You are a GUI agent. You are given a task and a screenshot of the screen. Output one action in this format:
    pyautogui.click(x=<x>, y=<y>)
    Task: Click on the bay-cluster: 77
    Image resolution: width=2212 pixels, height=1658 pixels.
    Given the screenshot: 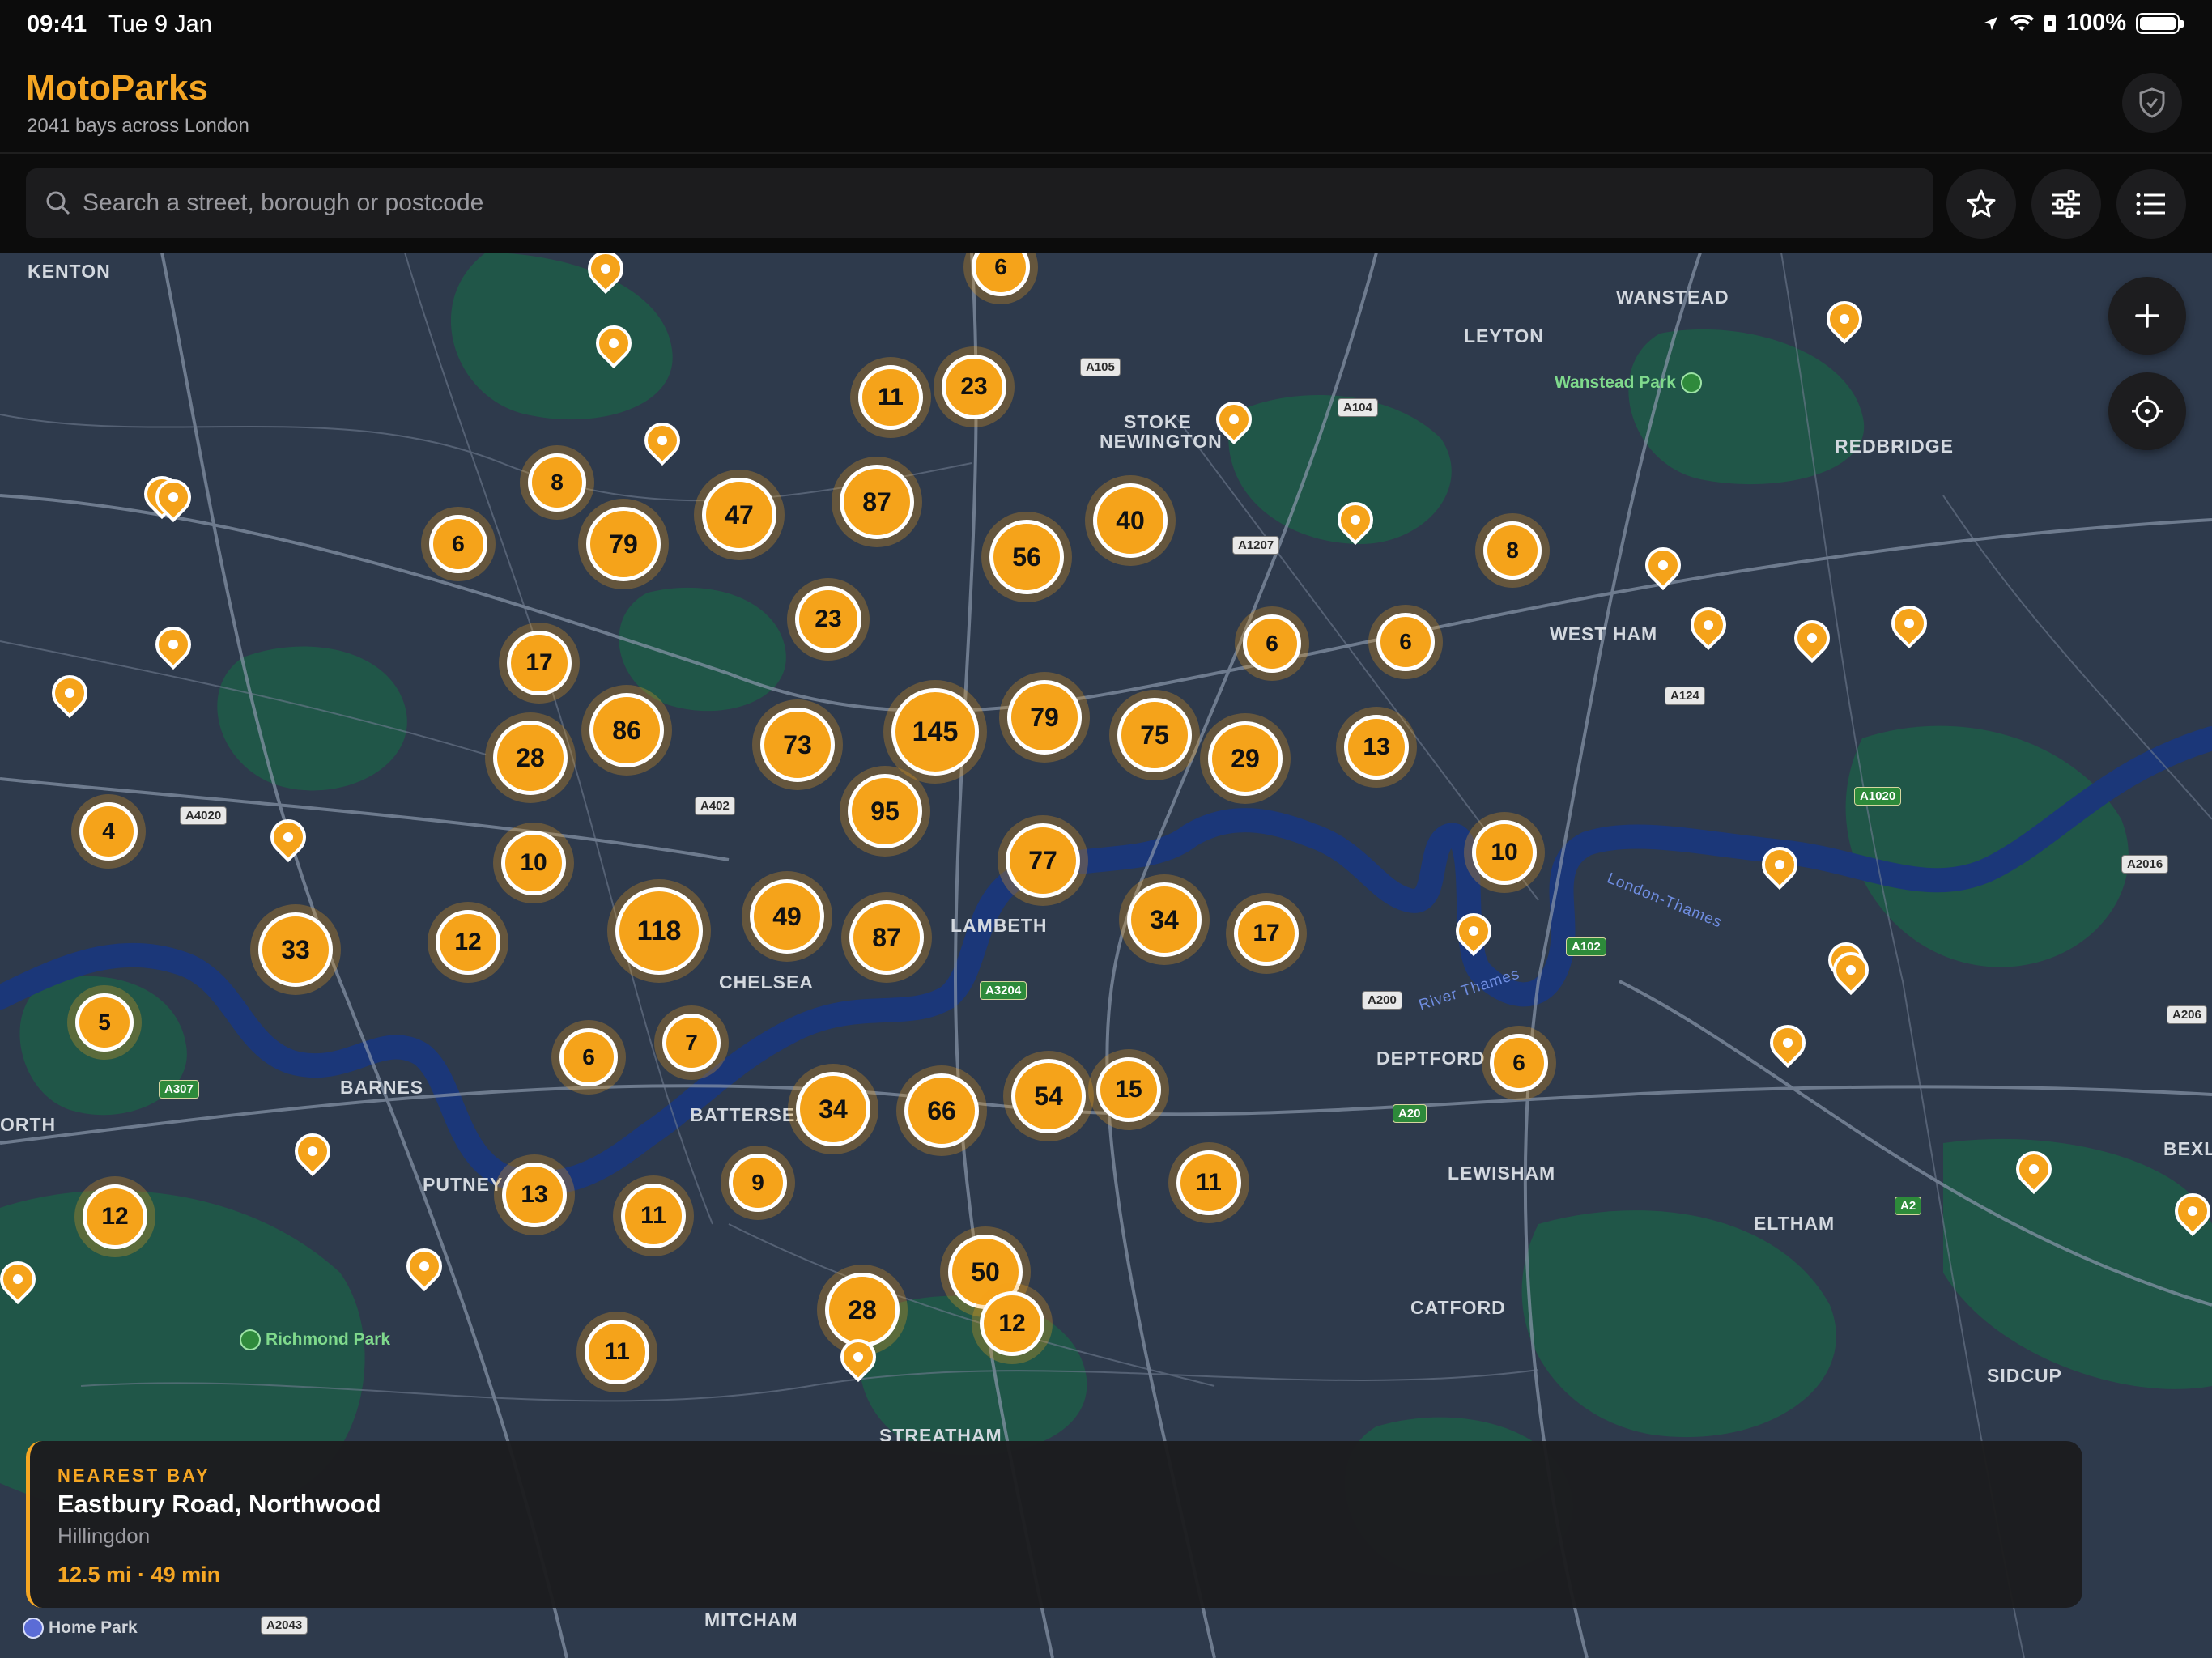 What is the action you would take?
    pyautogui.click(x=1043, y=860)
    